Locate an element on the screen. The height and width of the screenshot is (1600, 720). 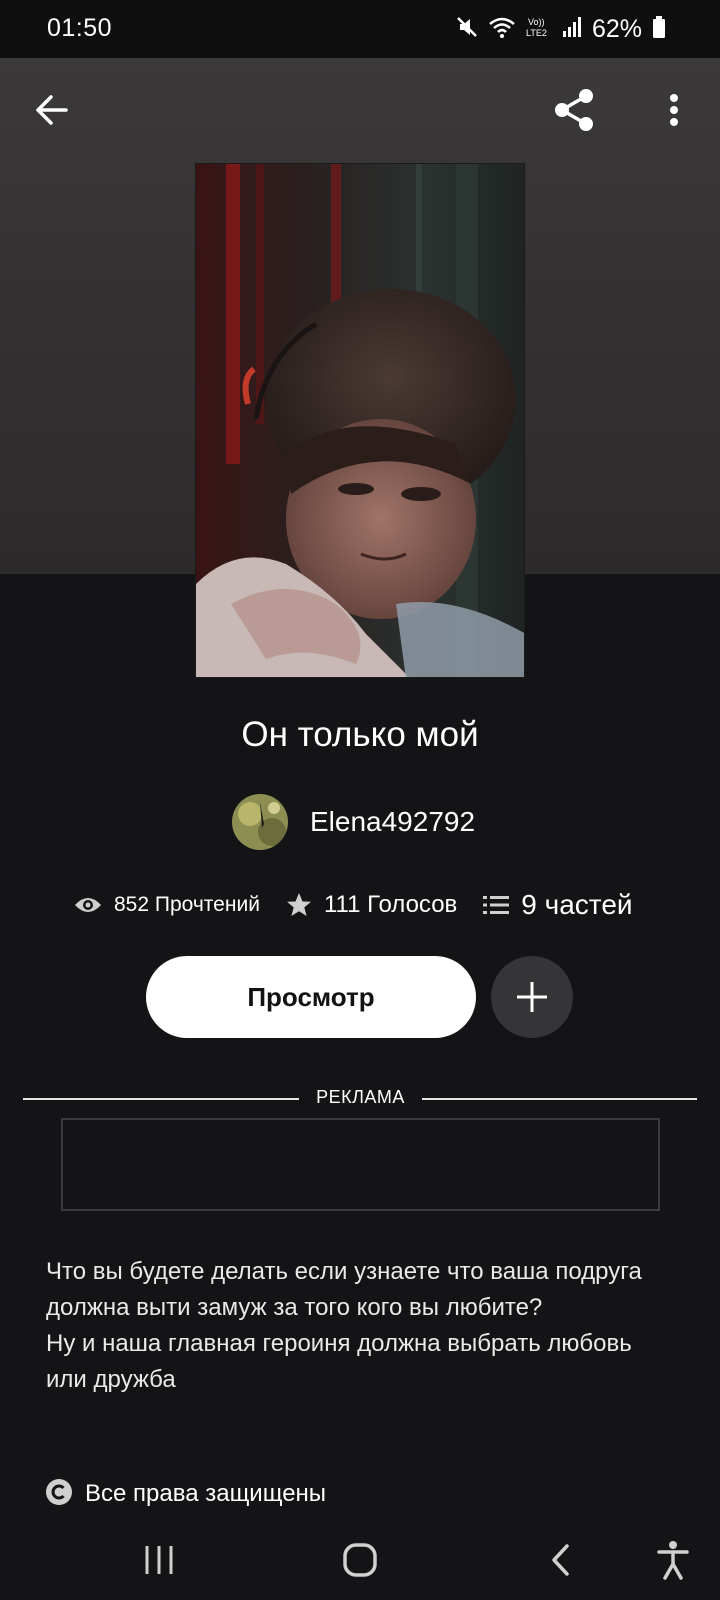
wifi-icon is located at coordinates (502, 29).